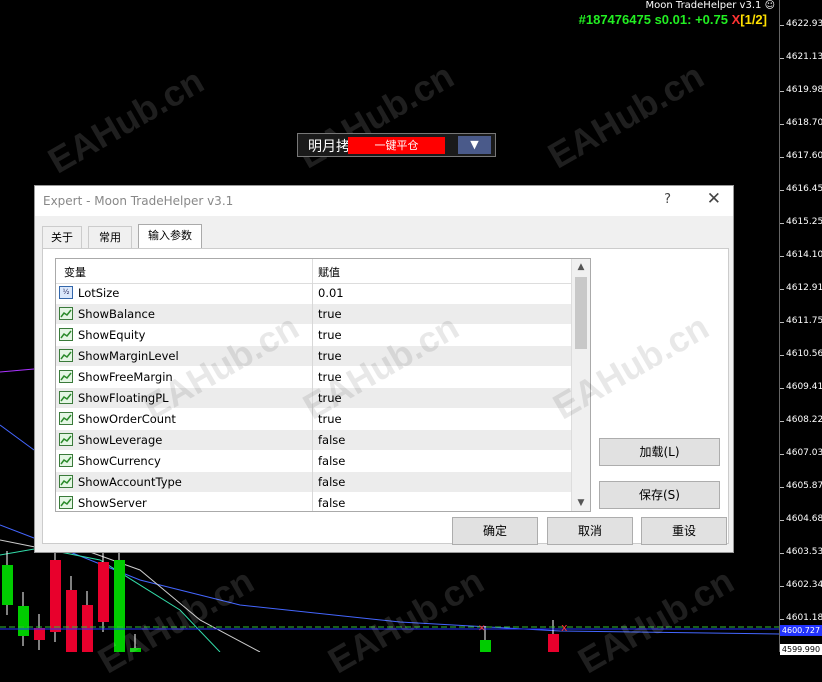 This screenshot has width=822, height=682. What do you see at coordinates (684, 531) in the screenshot?
I see `reset-button: 重设` at bounding box center [684, 531].